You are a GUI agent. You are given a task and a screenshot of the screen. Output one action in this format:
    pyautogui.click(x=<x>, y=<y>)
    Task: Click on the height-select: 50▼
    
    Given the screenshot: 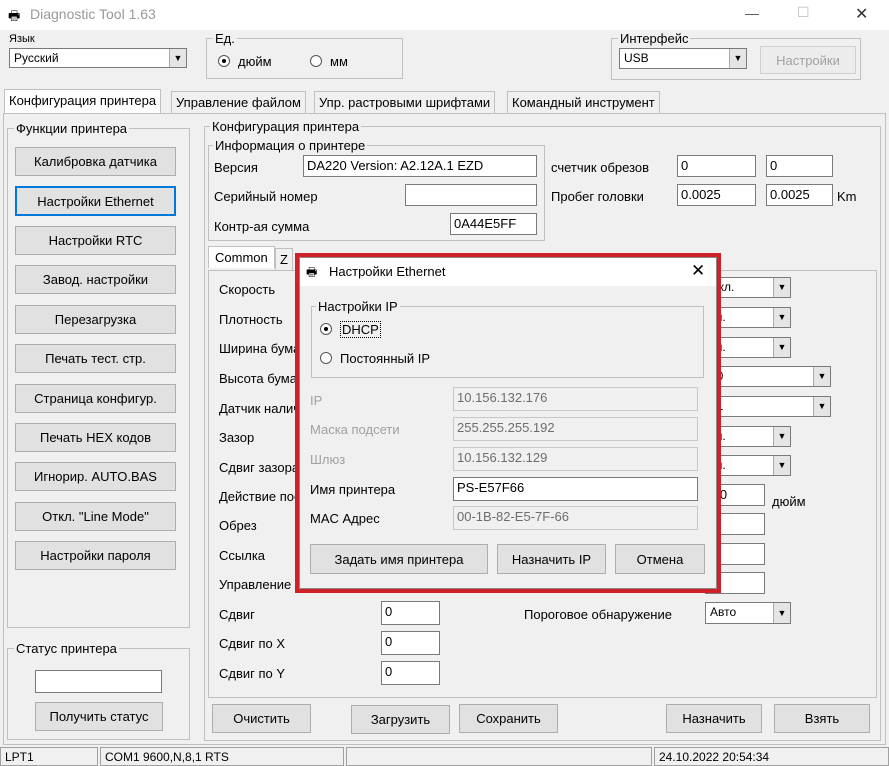 What is the action you would take?
    pyautogui.click(x=768, y=376)
    